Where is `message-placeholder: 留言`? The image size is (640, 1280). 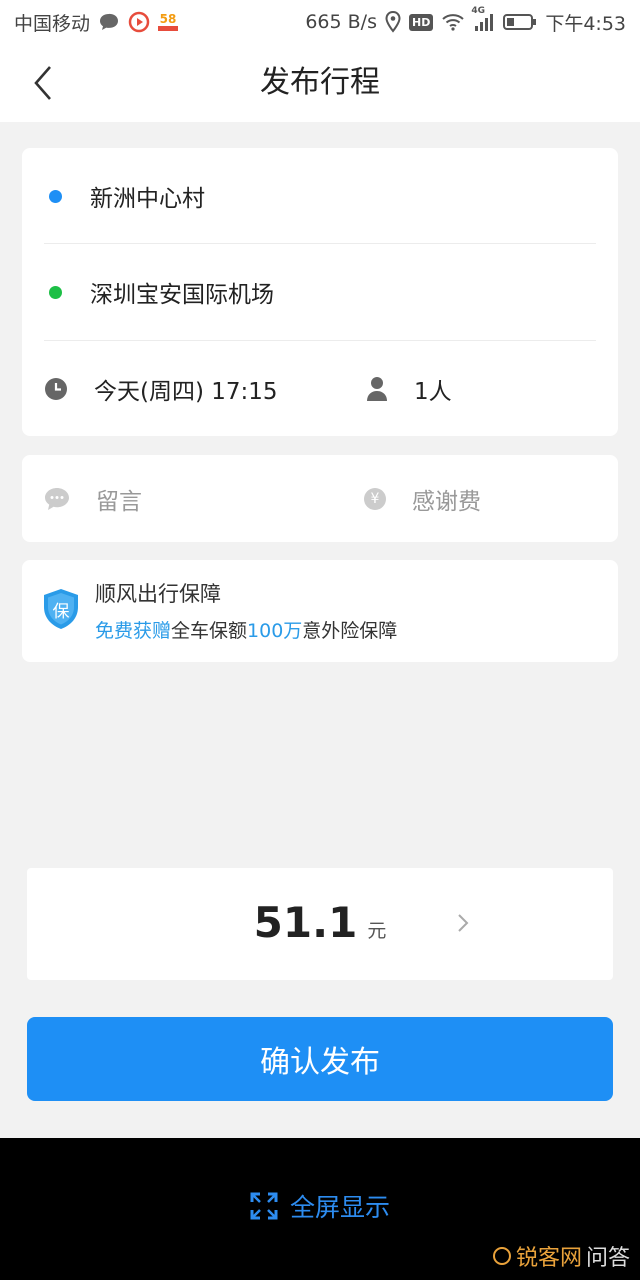 message-placeholder: 留言 is located at coordinates (119, 501).